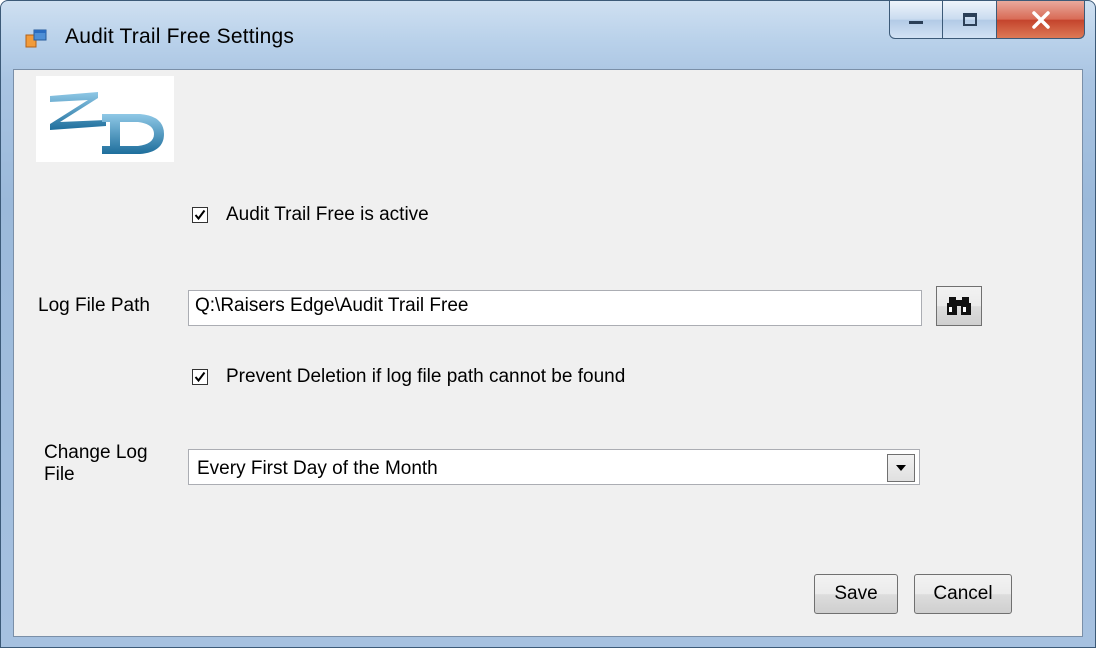 The width and height of the screenshot is (1096, 648). What do you see at coordinates (327, 214) in the screenshot?
I see `active-checkbox-label: Audit Trail Free is active` at bounding box center [327, 214].